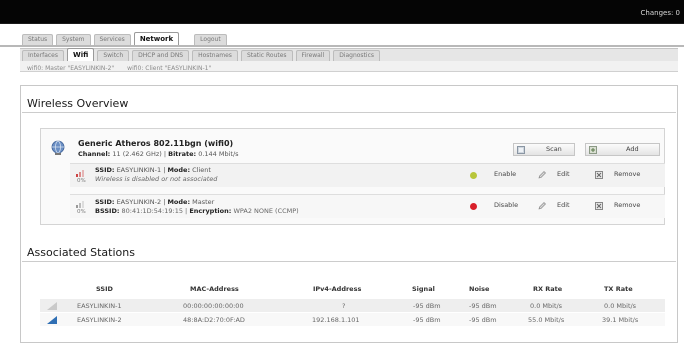  Describe the element at coordinates (548, 289) in the screenshot. I see `column-header-rx-rate: RX Rate` at that location.